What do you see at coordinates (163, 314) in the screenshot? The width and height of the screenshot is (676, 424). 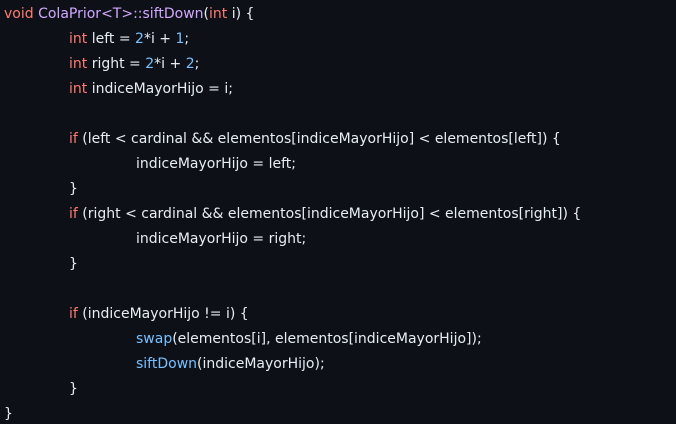 I see `code-token: (indiceMayorHijo != i) {` at bounding box center [163, 314].